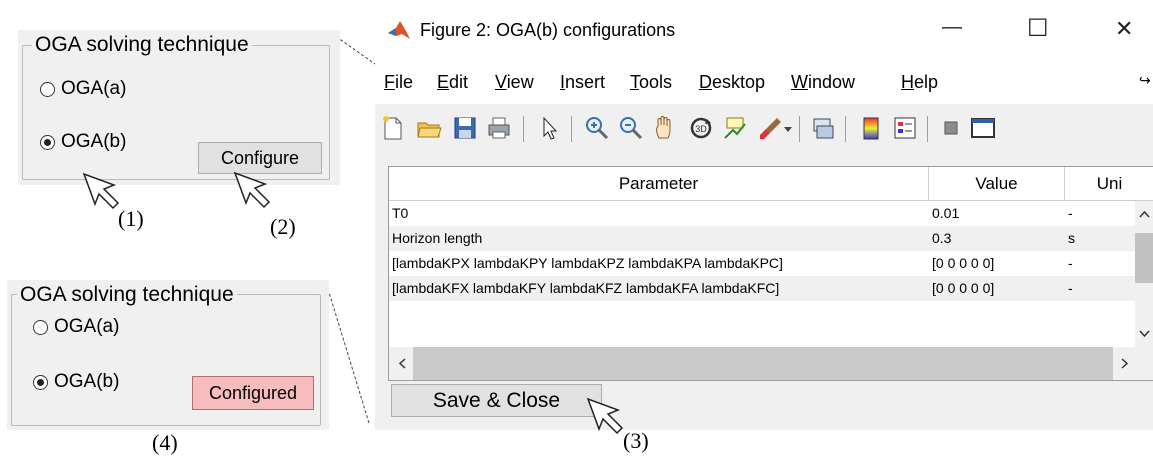 This screenshot has height=456, width=1153. I want to click on callout-4: (4), so click(165, 442).